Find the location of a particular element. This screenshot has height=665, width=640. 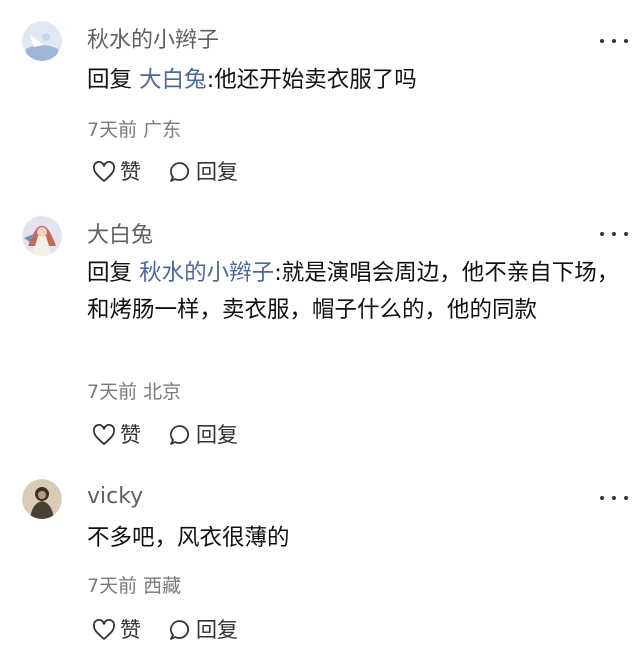

comment-location: 广东 is located at coordinates (162, 130).